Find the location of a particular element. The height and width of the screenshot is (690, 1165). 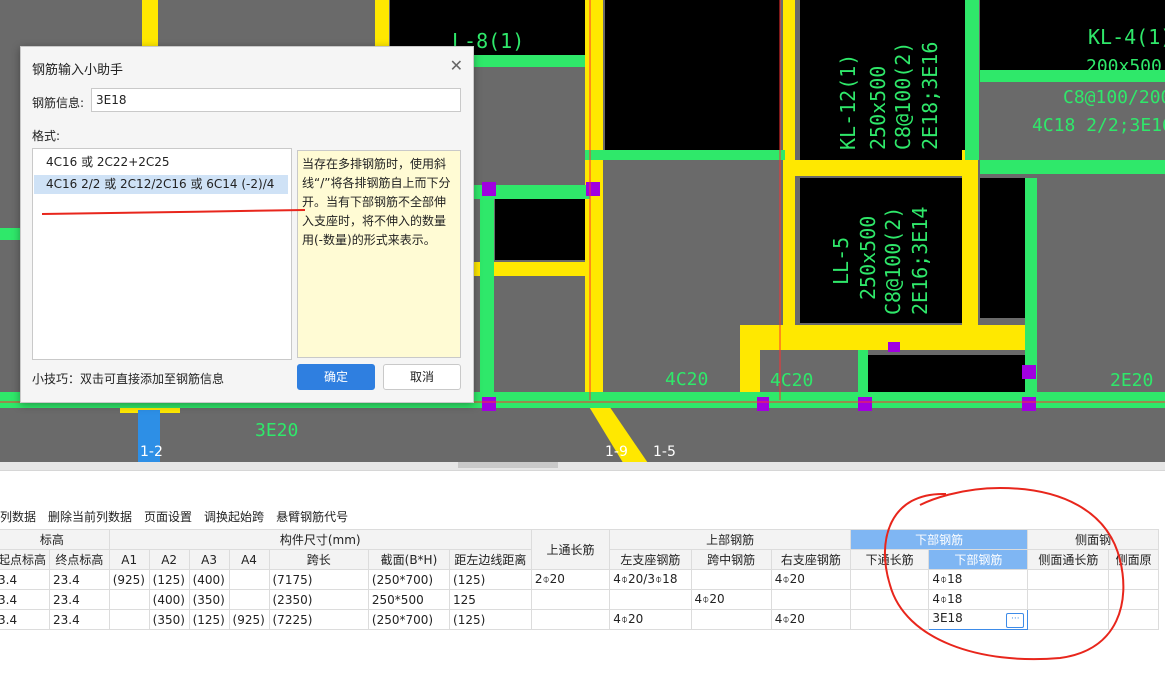

cancel-button: 取消 is located at coordinates (422, 377).